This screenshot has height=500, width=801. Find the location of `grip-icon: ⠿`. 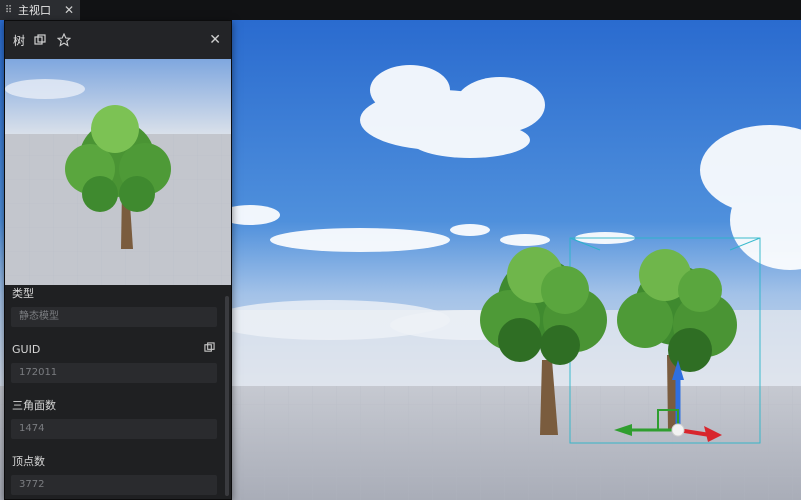

grip-icon: ⠿ is located at coordinates (8, 10).